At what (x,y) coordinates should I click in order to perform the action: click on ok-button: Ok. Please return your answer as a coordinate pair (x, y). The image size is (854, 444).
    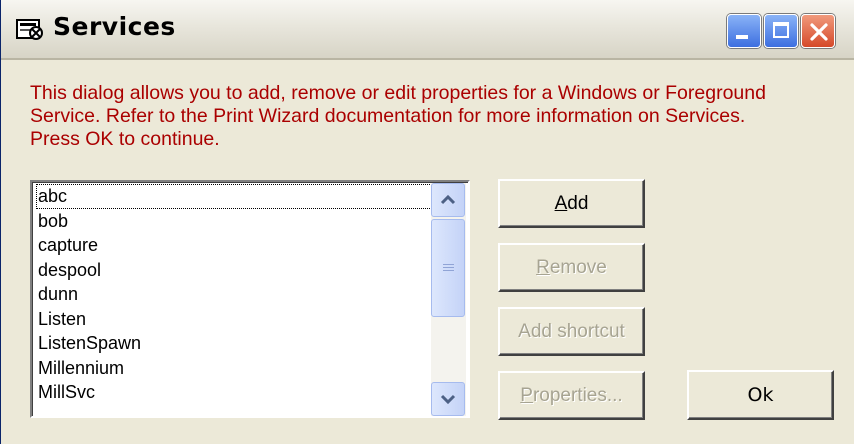
    Looking at the image, I should click on (760, 395).